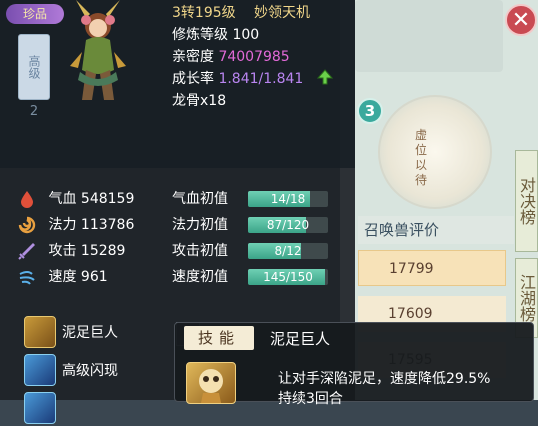  I want to click on init-label: 气血初值, so click(200, 199).